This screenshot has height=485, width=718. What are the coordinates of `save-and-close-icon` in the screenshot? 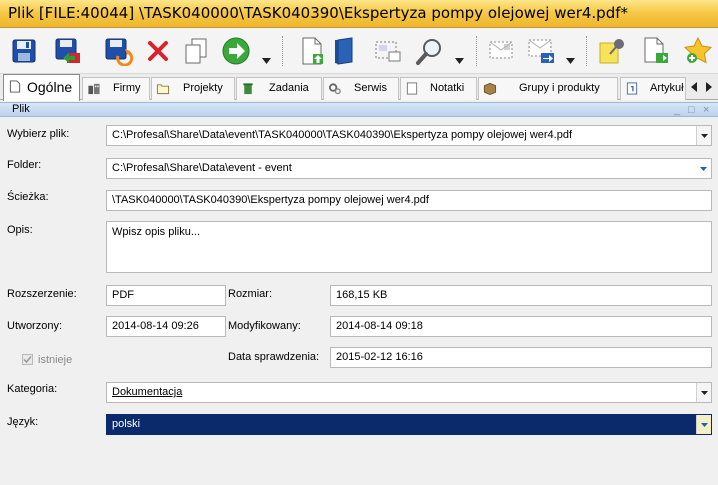 It's located at (68, 51).